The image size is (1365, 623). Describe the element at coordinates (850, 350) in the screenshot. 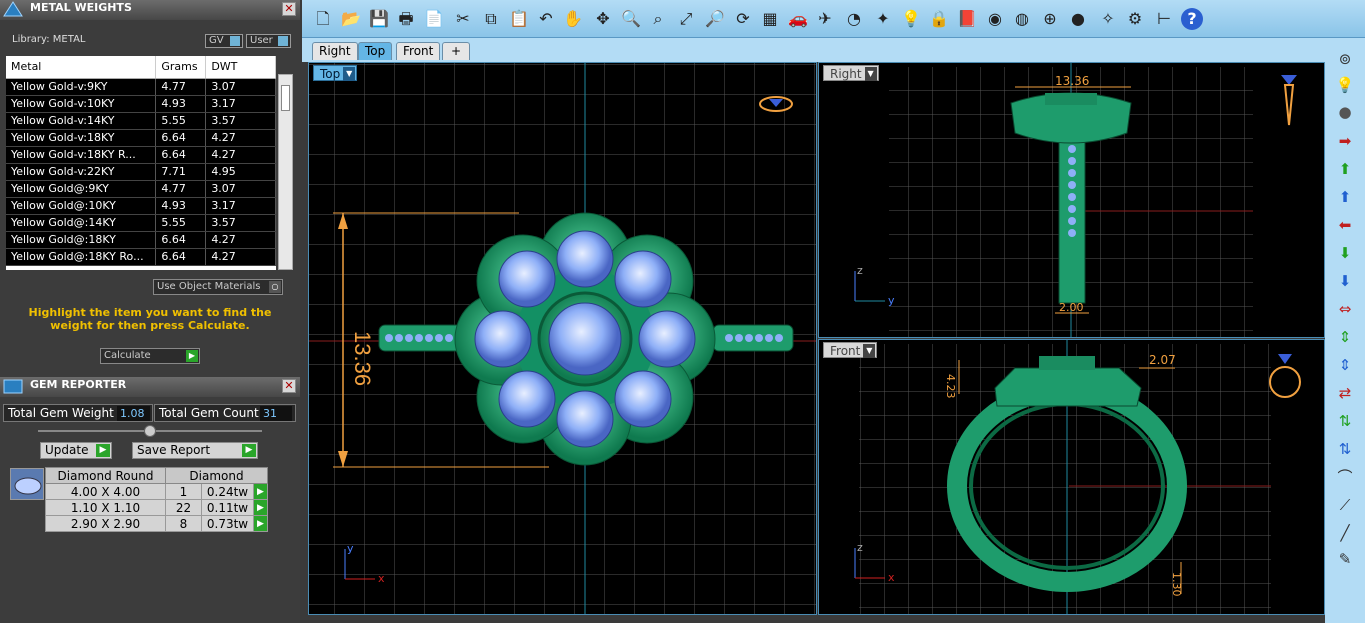

I see `viewport-front-label: Front ▼` at that location.